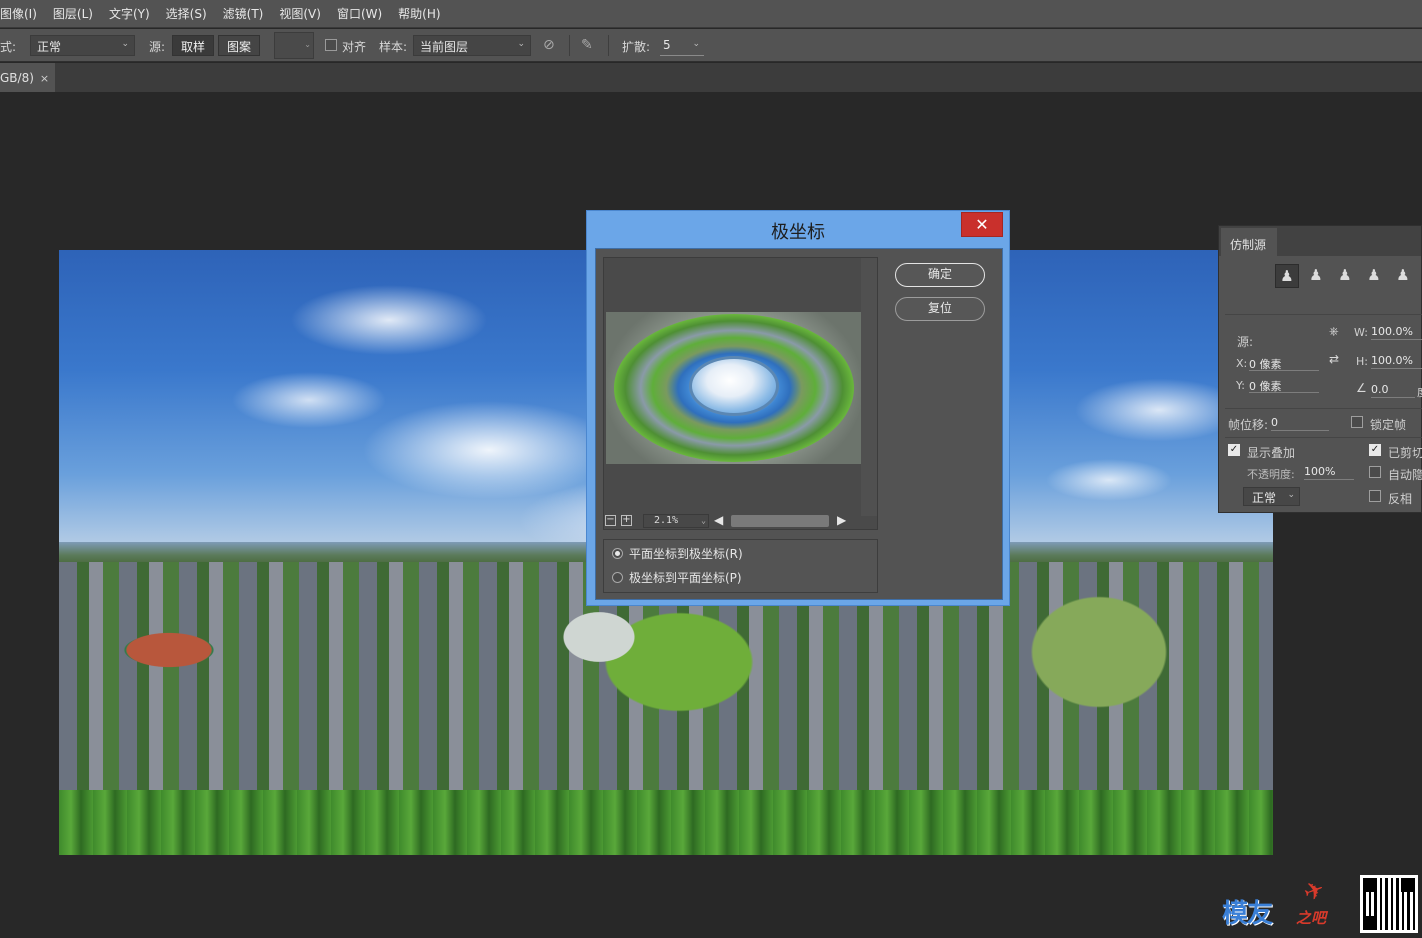  Describe the element at coordinates (1271, 453) in the screenshot. I see `show-overlay-label: 显示叠加` at that location.